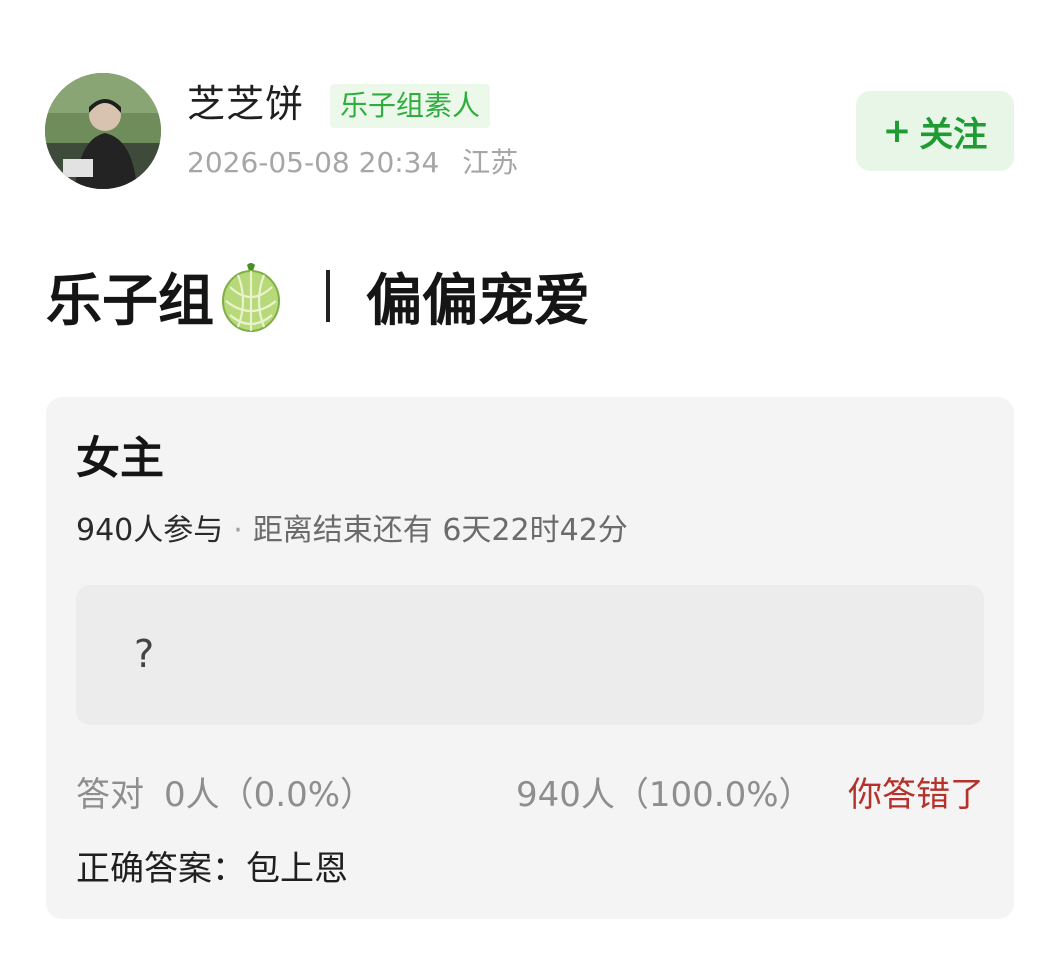 The width and height of the screenshot is (1059, 960). What do you see at coordinates (897, 131) in the screenshot?
I see `plus-icon: +` at bounding box center [897, 131].